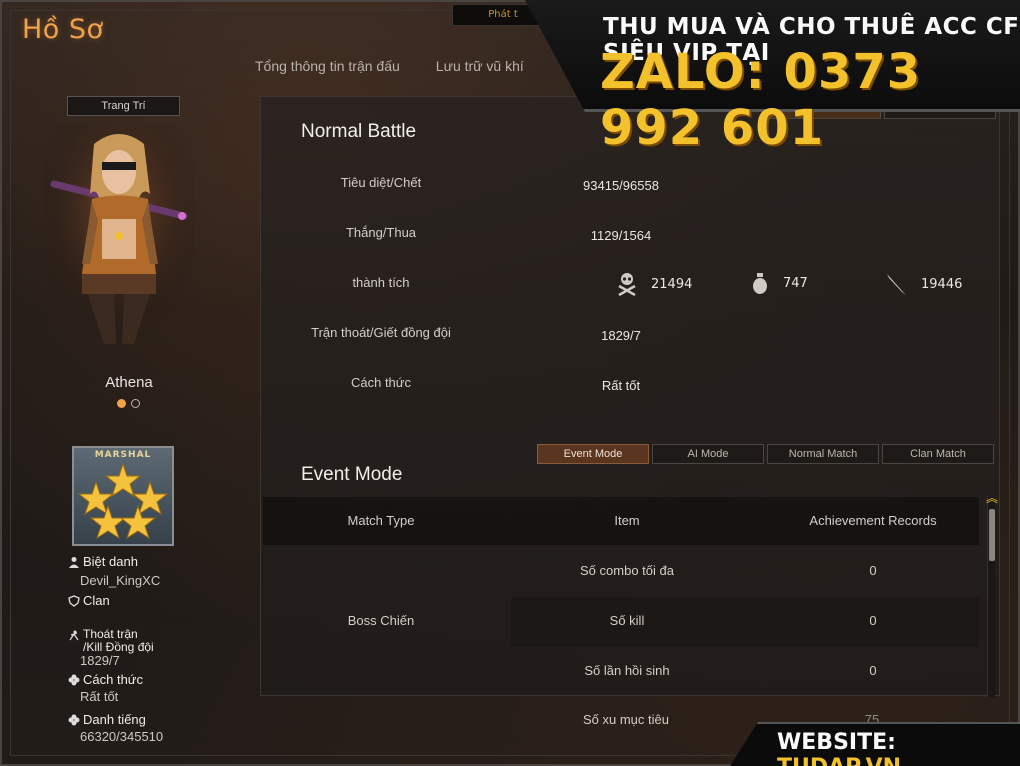 The height and width of the screenshot is (766, 1020). What do you see at coordinates (631, 350) in the screenshot?
I see `stat-row-escape: Trận thoát/Giết đồng đội 1829/7` at bounding box center [631, 350].